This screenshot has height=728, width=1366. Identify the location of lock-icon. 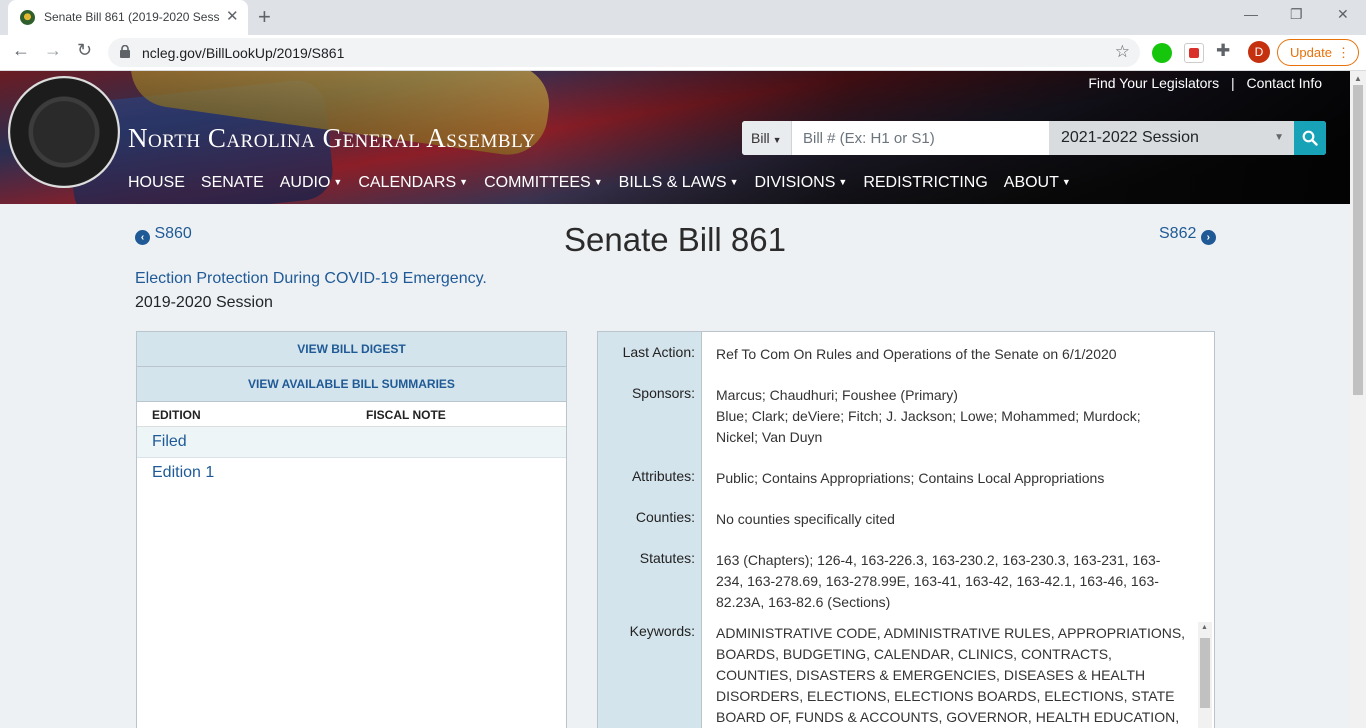
(125, 51).